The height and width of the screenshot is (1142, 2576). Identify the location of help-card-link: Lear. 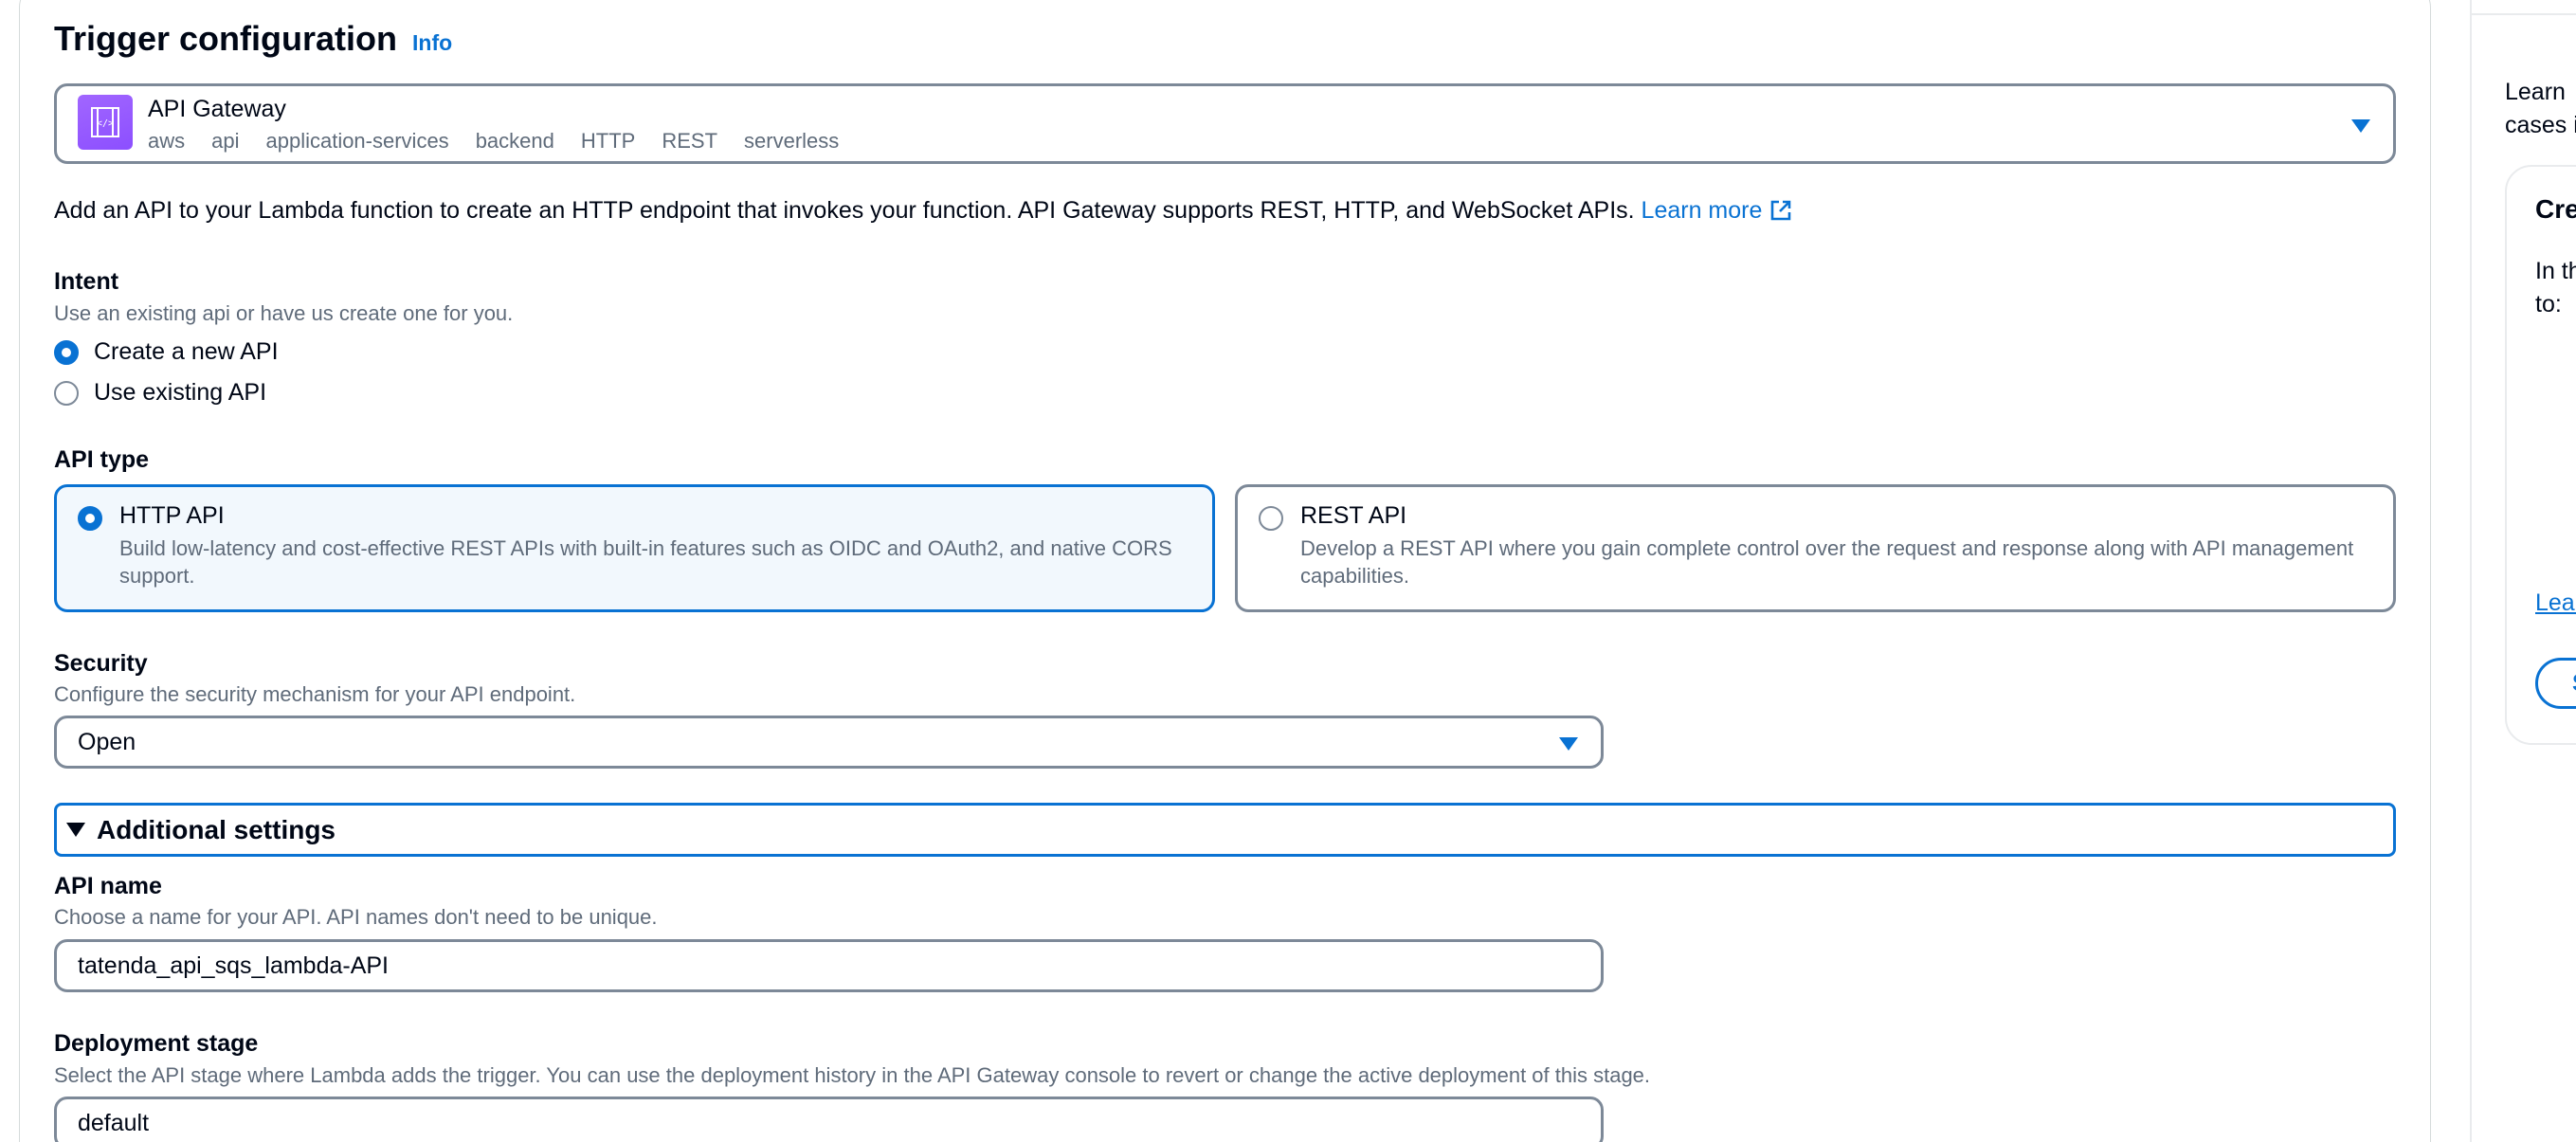
(2555, 603).